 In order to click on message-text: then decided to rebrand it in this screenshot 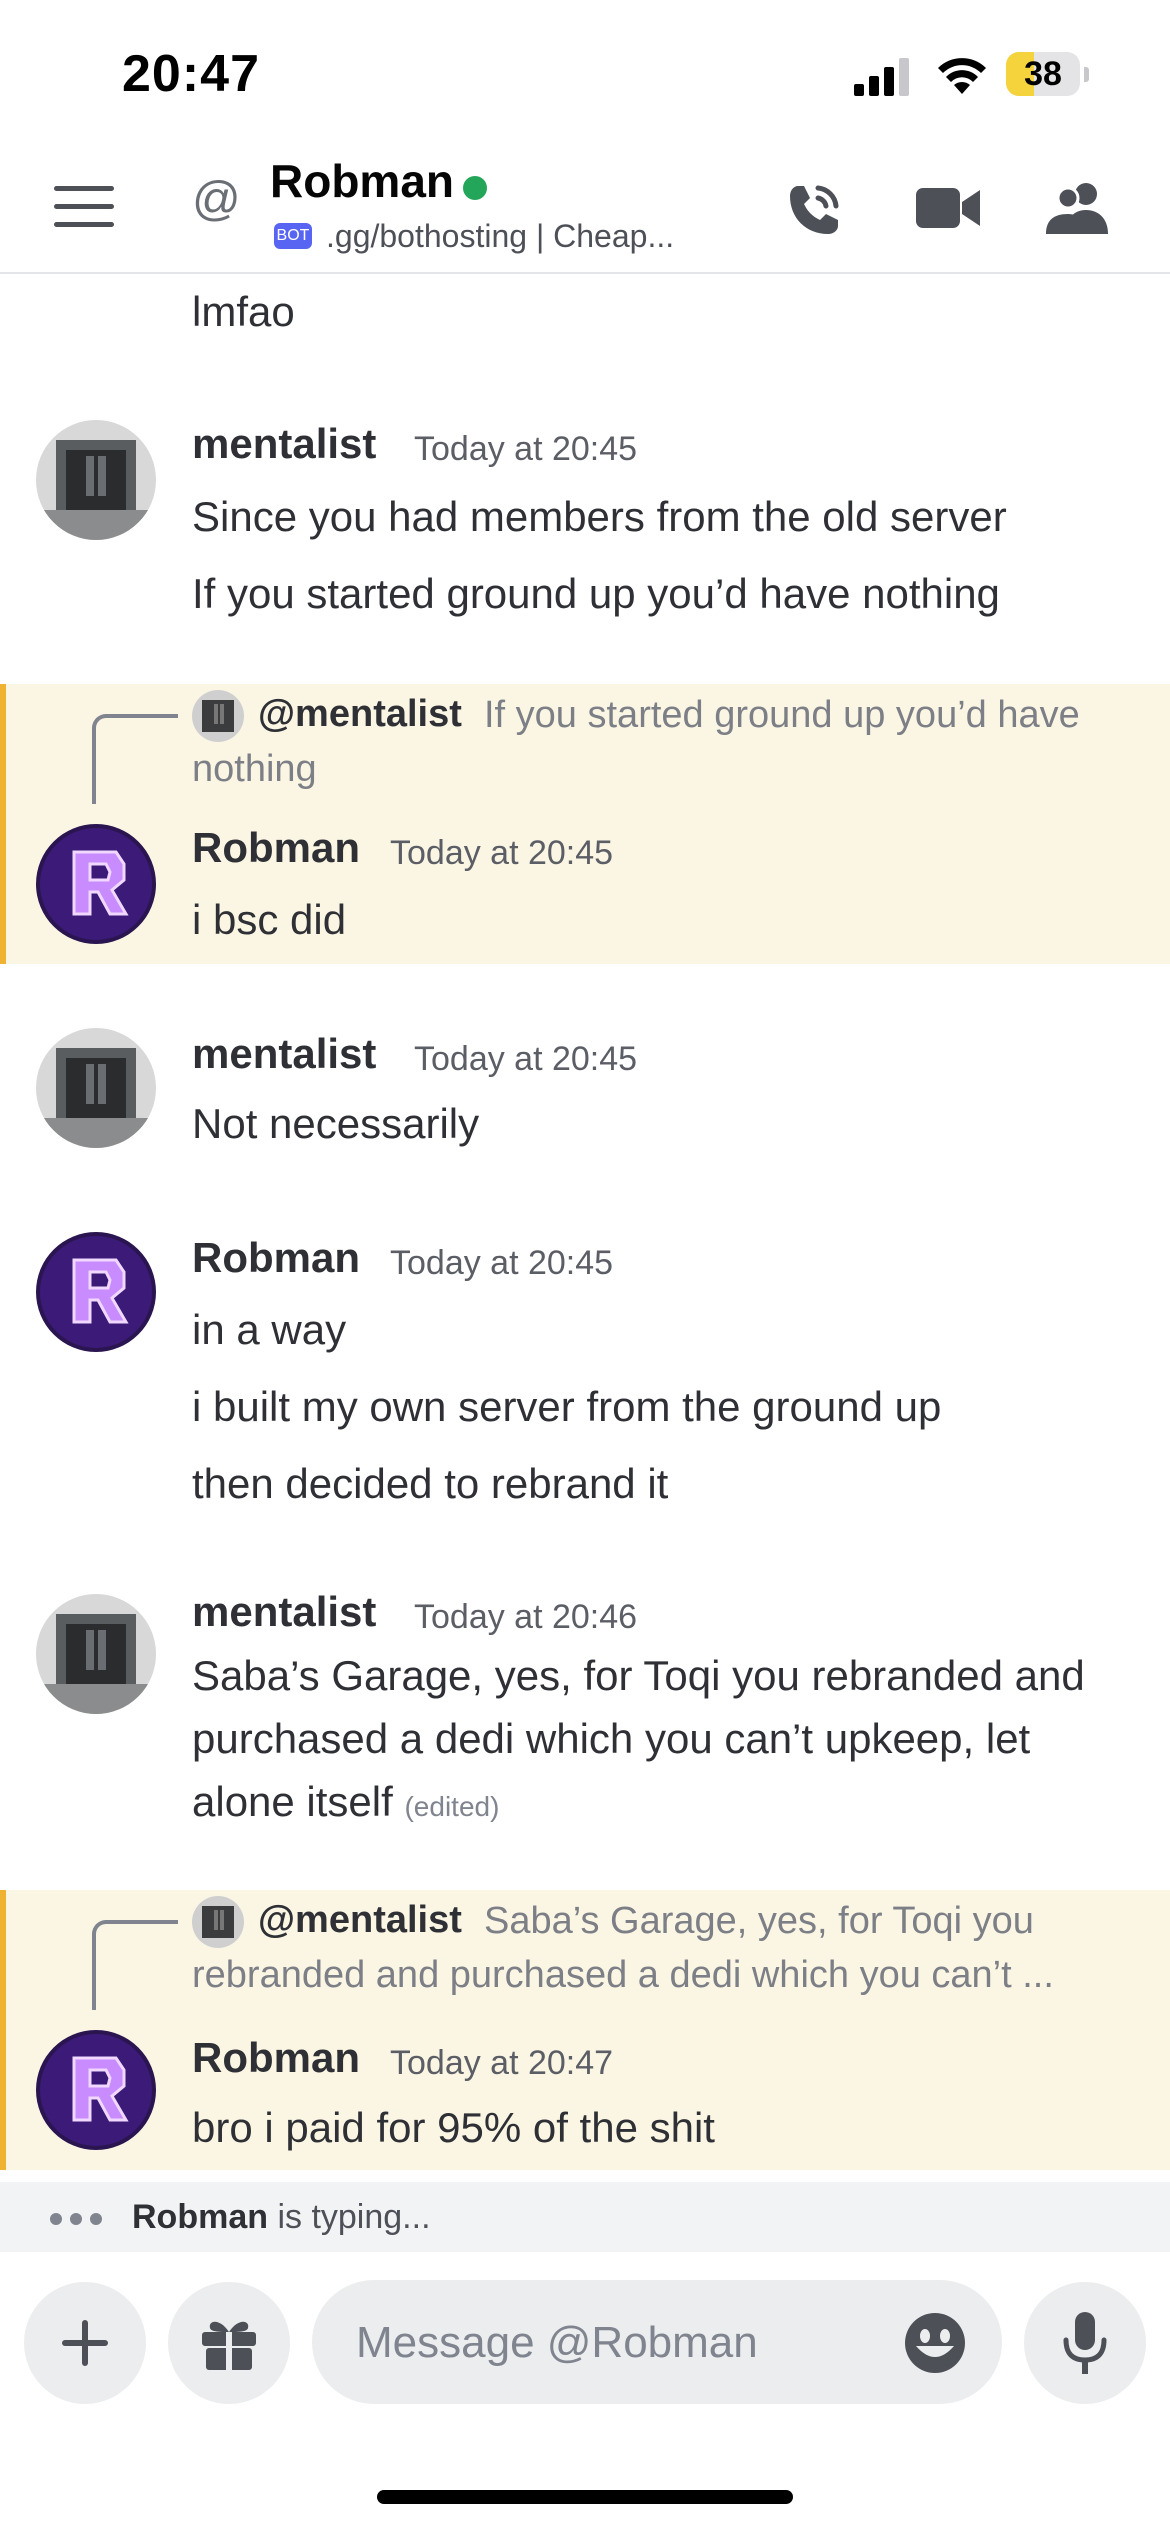, I will do `click(430, 1483)`.